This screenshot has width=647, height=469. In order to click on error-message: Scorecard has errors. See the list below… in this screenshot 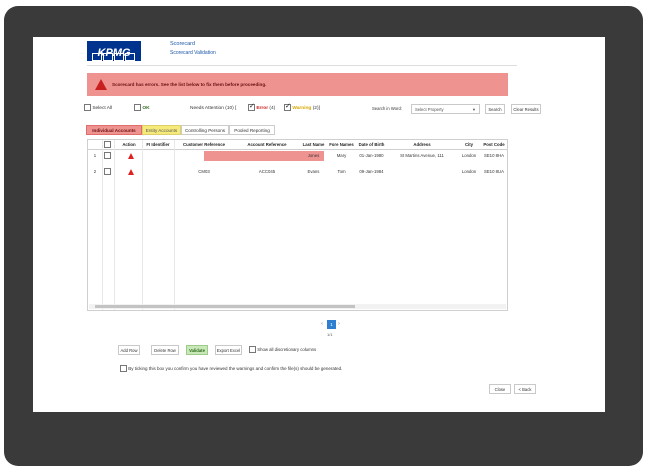, I will do `click(189, 84)`.